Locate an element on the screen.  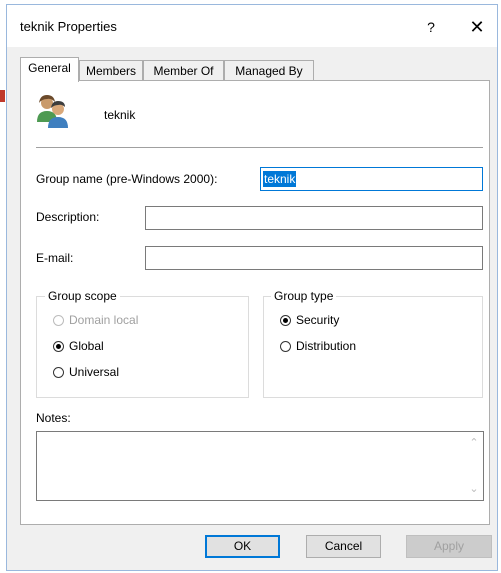
domain-local-label: Domain local is located at coordinates (104, 320).